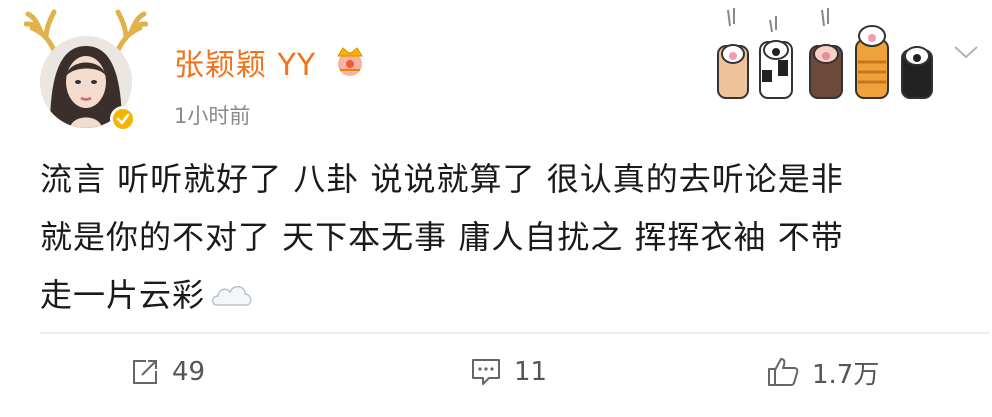  What do you see at coordinates (245, 62) in the screenshot?
I see `author-name: 张颖颖 YY` at bounding box center [245, 62].